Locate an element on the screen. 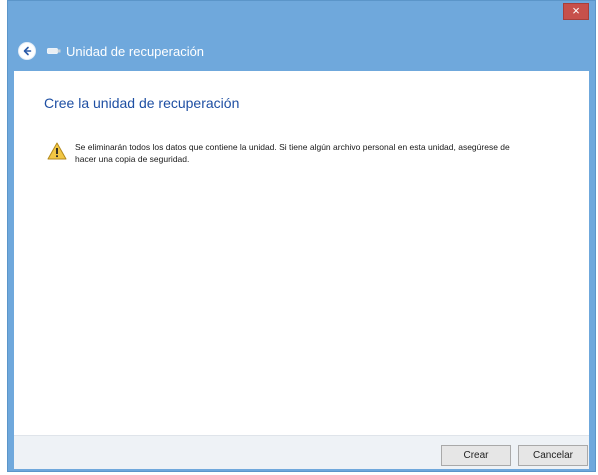  close-icon: × is located at coordinates (576, 10).